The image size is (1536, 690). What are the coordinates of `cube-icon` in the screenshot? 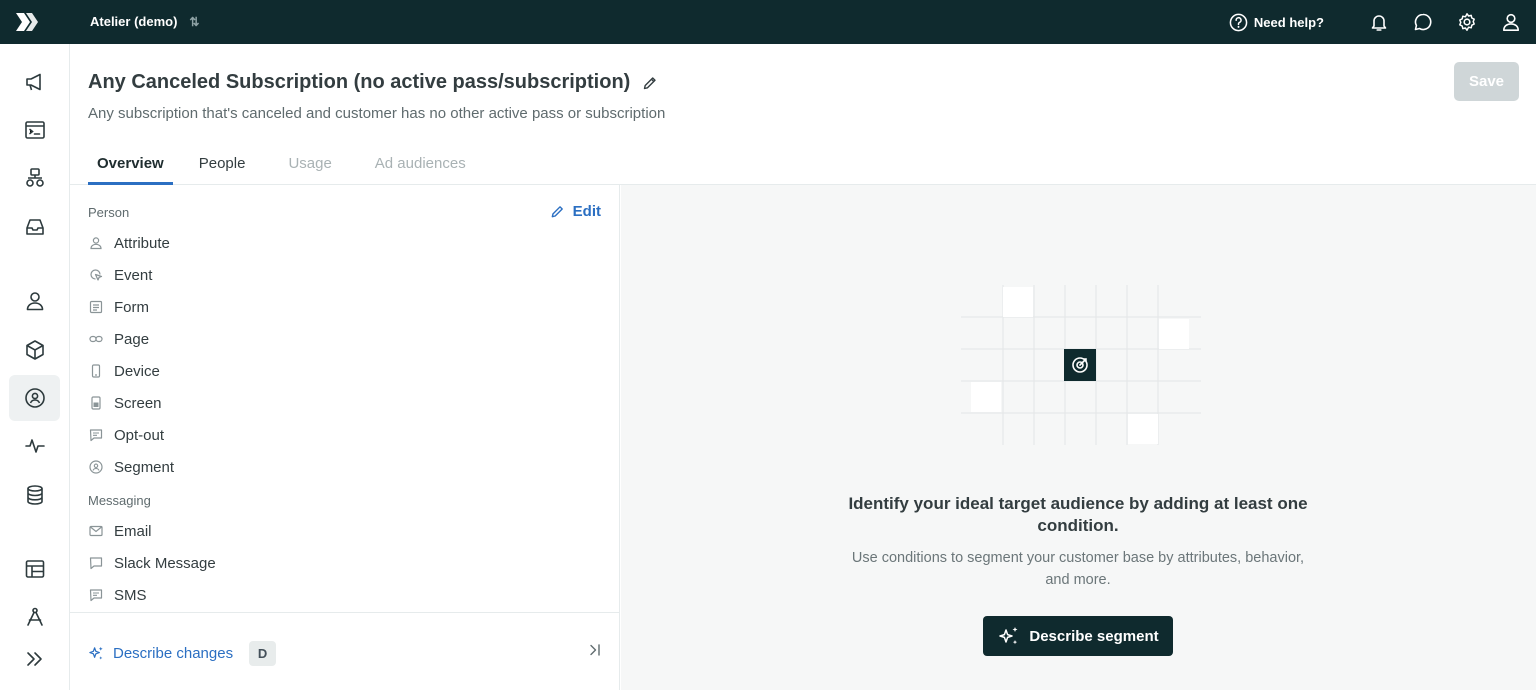 It's located at (34, 350).